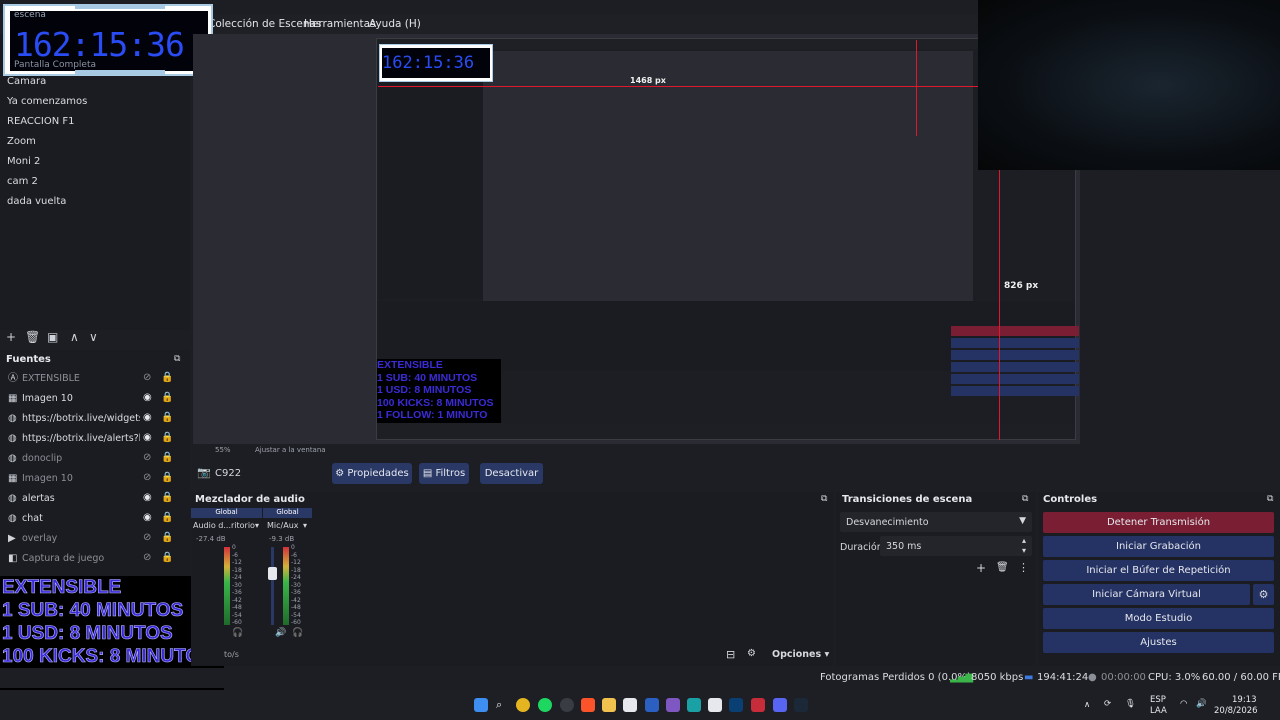 The width and height of the screenshot is (1280, 720). Describe the element at coordinates (736, 705) in the screenshot. I see `photoshop-icon` at that location.